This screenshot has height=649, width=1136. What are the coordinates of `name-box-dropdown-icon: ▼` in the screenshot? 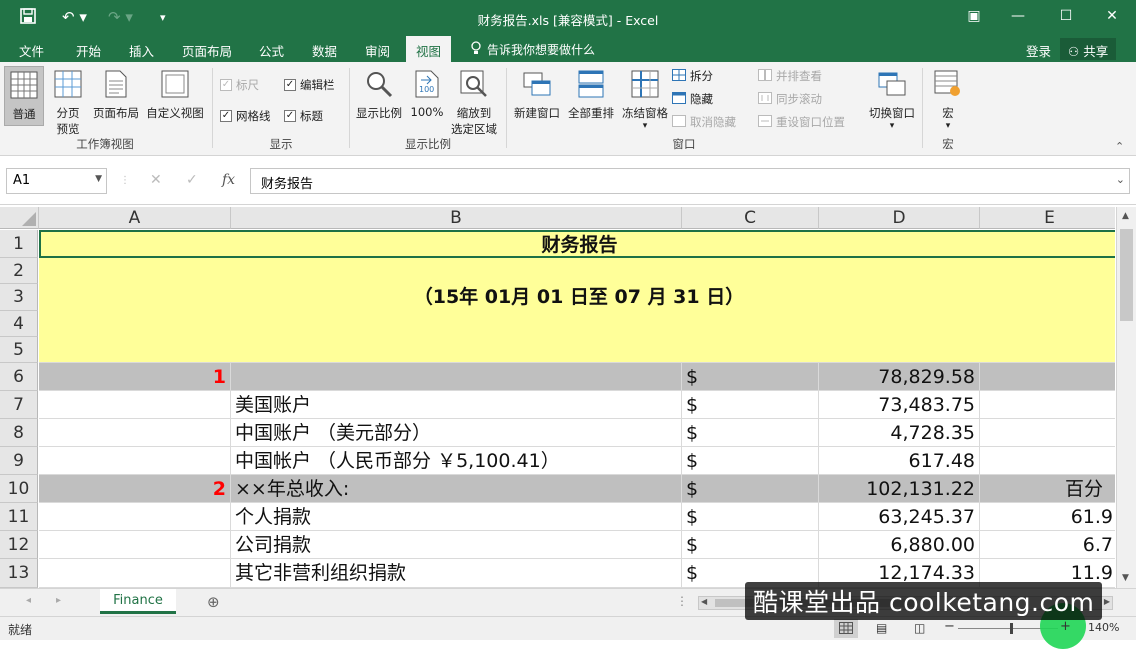 It's located at (98, 179).